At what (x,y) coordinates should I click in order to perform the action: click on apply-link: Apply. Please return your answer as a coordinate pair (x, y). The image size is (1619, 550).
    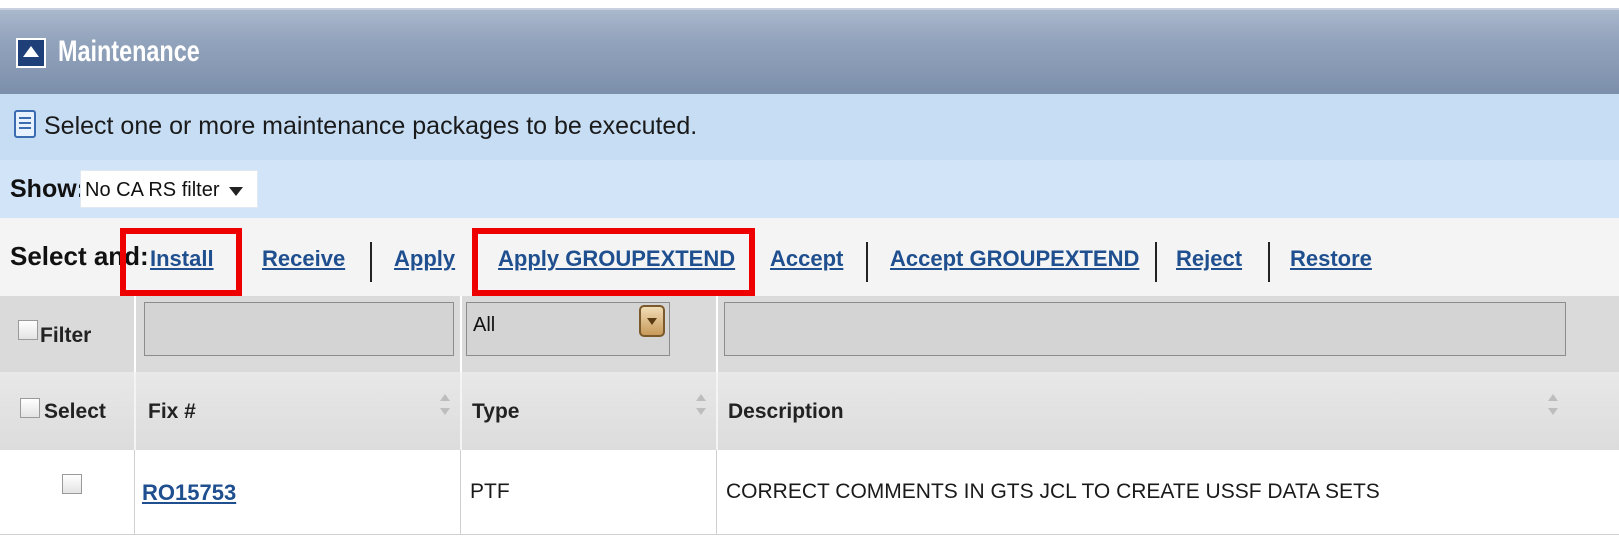
    Looking at the image, I should click on (424, 259).